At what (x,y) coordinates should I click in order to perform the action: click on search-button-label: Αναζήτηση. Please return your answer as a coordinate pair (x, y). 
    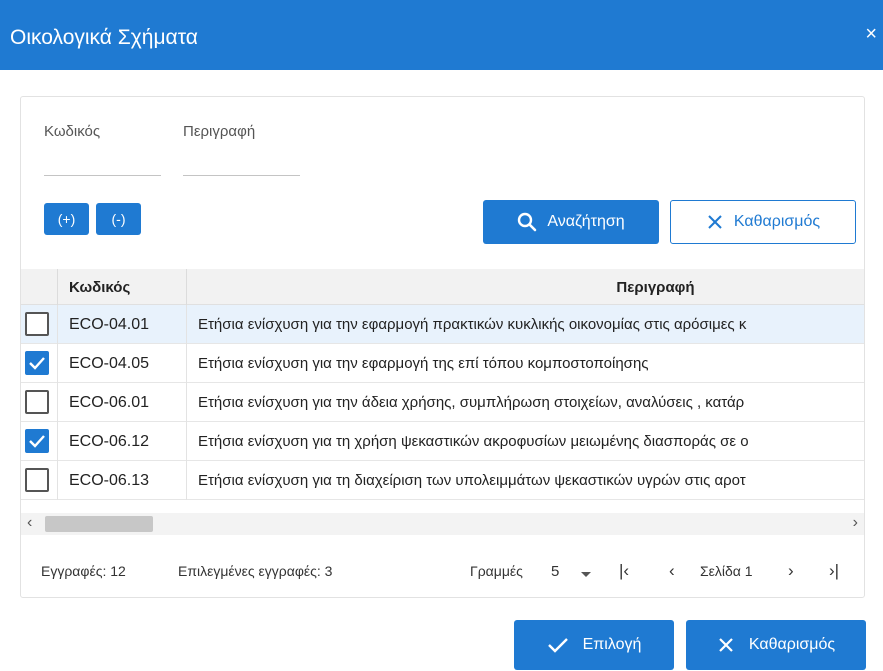
    Looking at the image, I should click on (586, 221).